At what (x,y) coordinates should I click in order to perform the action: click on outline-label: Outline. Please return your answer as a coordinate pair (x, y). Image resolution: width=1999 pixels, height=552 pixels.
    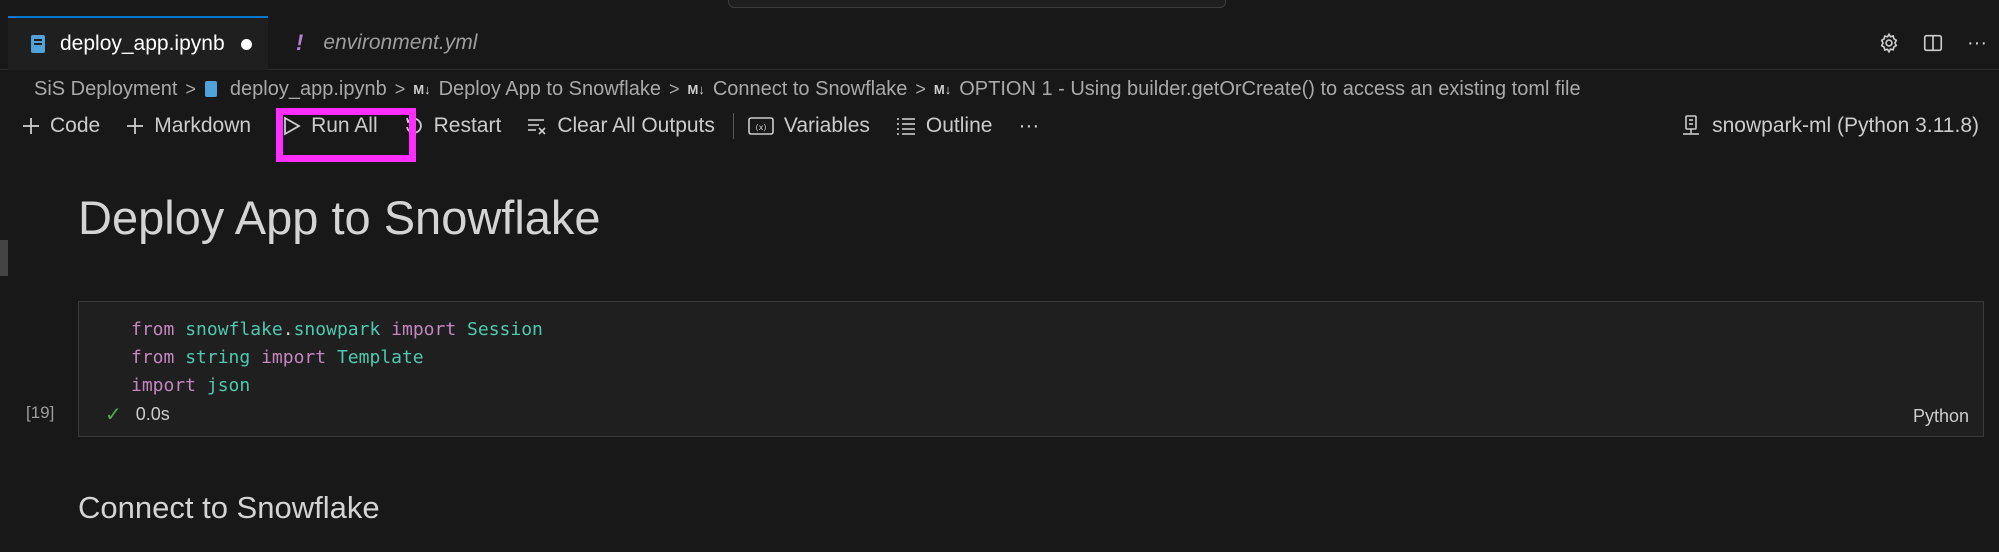
    Looking at the image, I should click on (959, 125).